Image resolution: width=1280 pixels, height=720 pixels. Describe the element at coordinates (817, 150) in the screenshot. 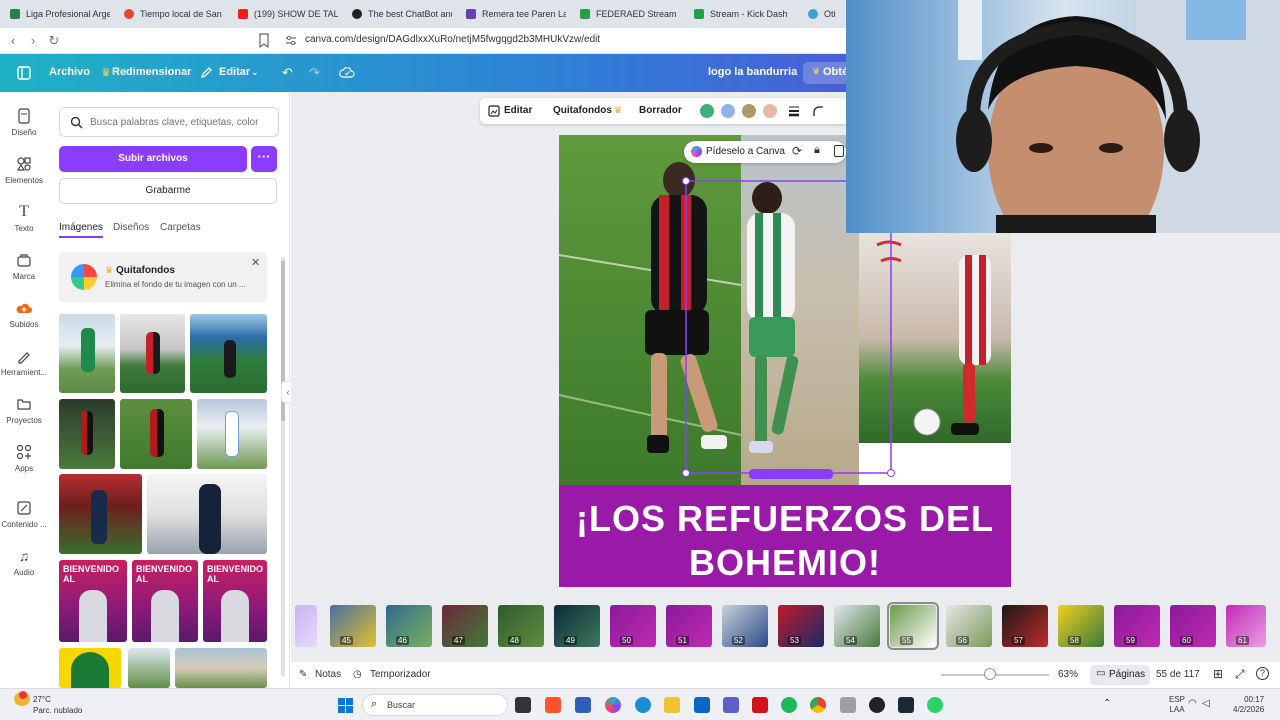

I see `lock-icon: 🔒︎` at that location.